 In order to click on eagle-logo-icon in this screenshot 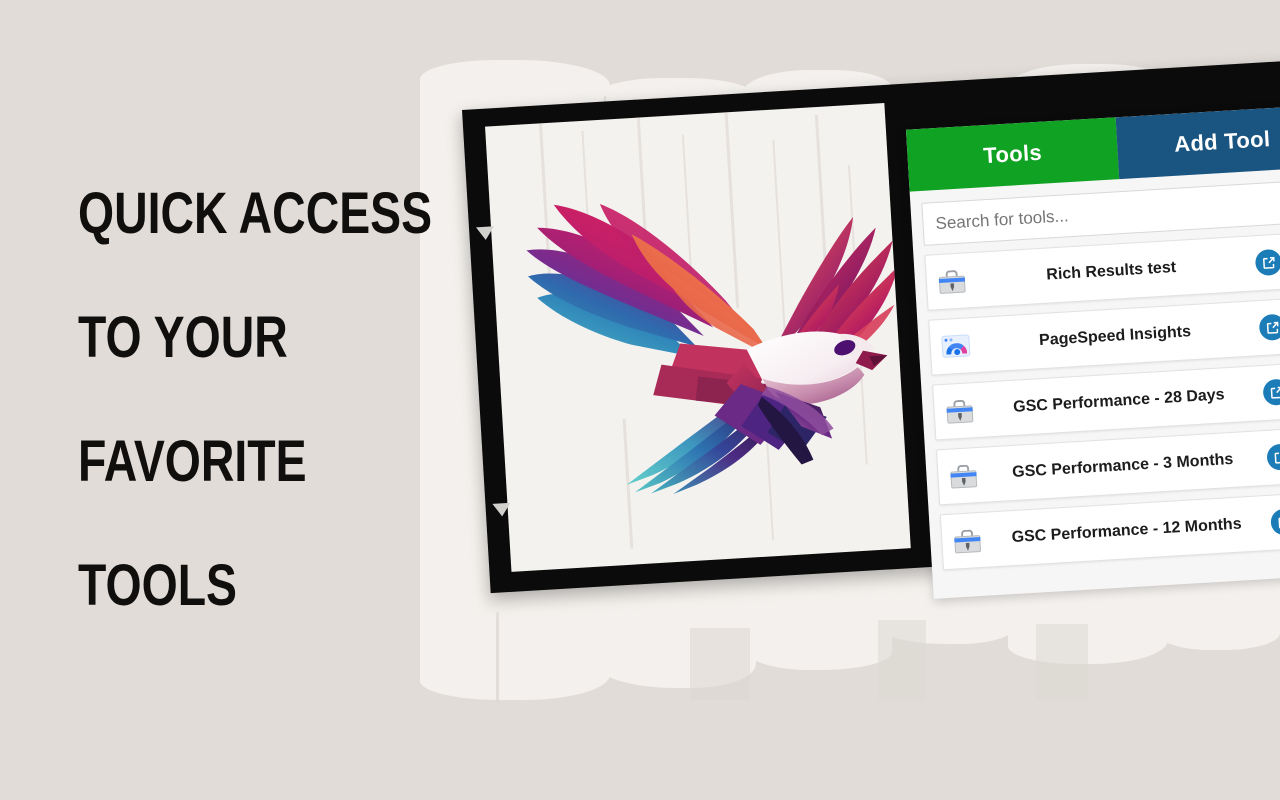, I will do `click(712, 349)`.